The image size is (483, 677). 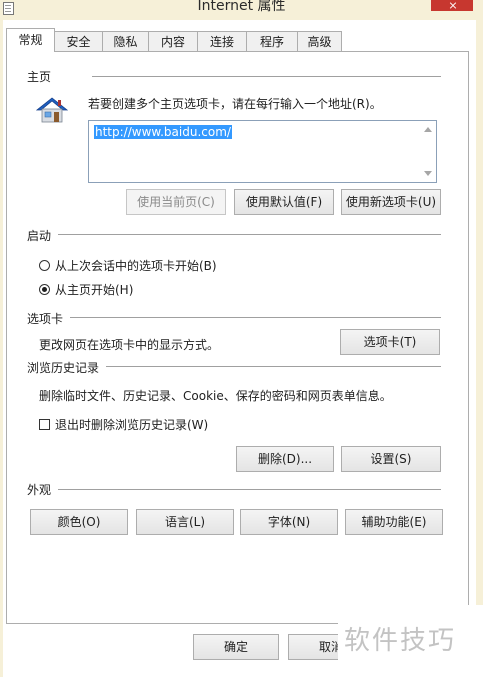 What do you see at coordinates (30, 40) in the screenshot?
I see `tab-general: 常规` at bounding box center [30, 40].